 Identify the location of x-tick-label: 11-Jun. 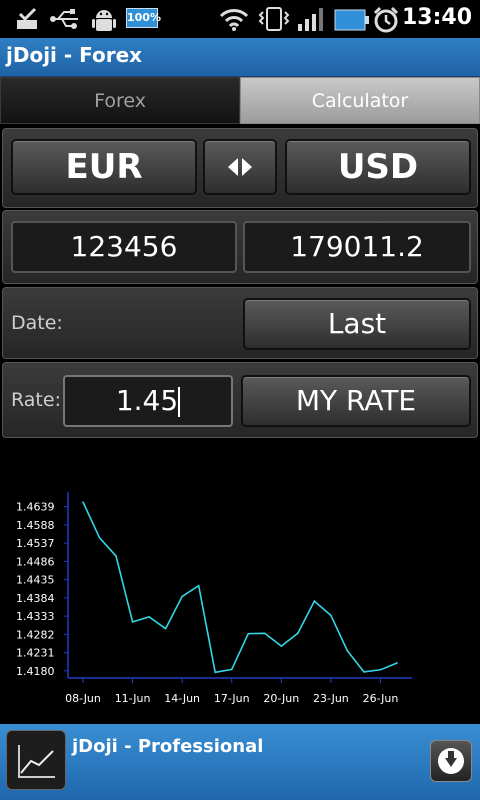
(133, 698).